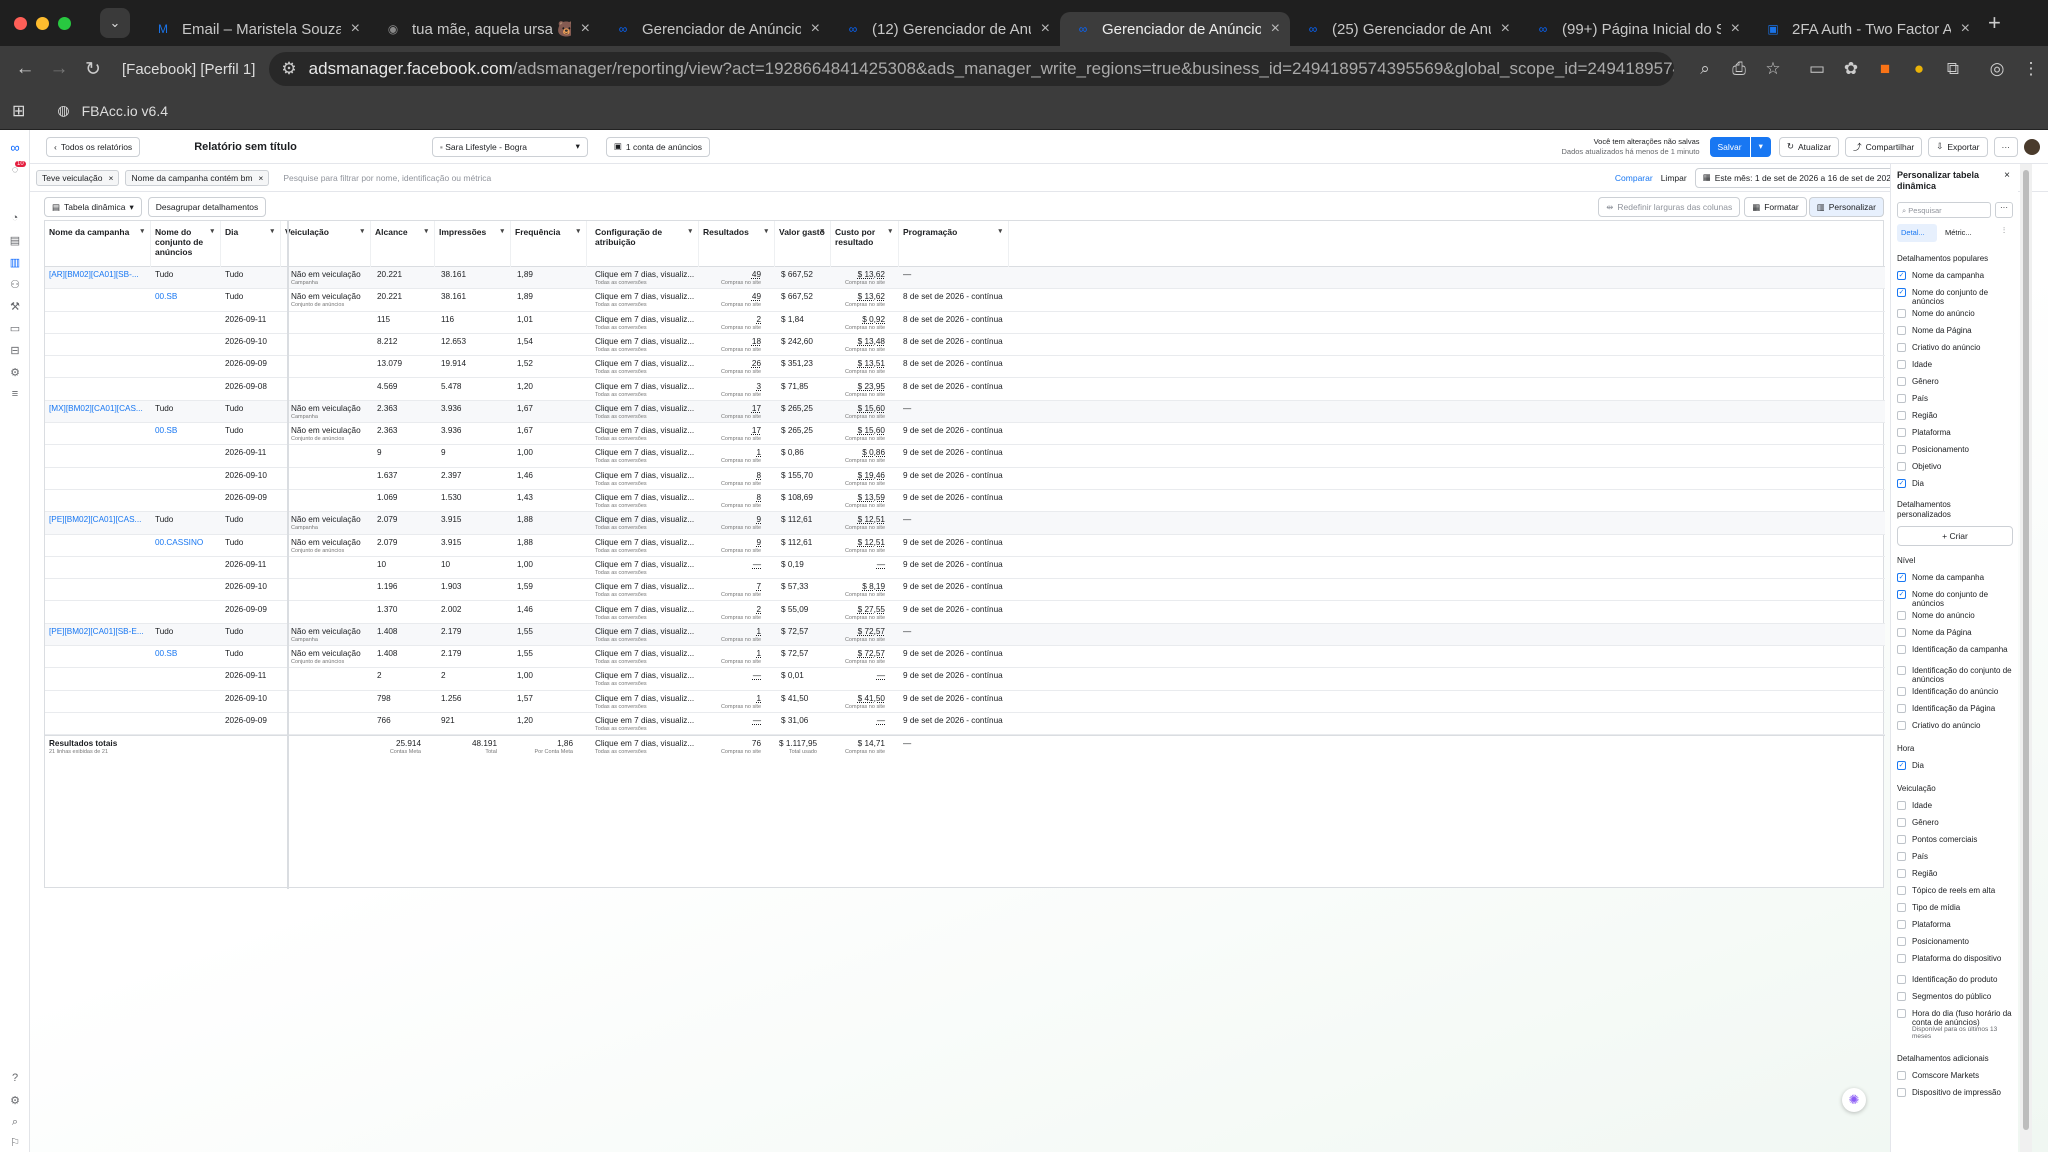  I want to click on column-header: Alcance ▾, so click(403, 244).